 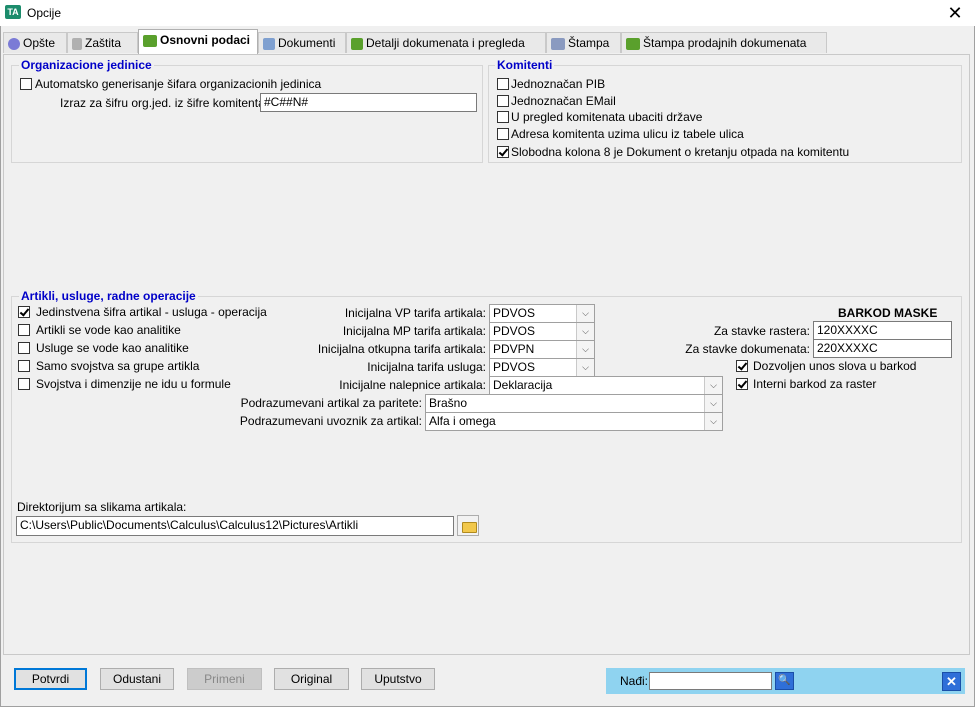 I want to click on artikli-title: Artikli, usluge, radne operacije, so click(x=108, y=296).